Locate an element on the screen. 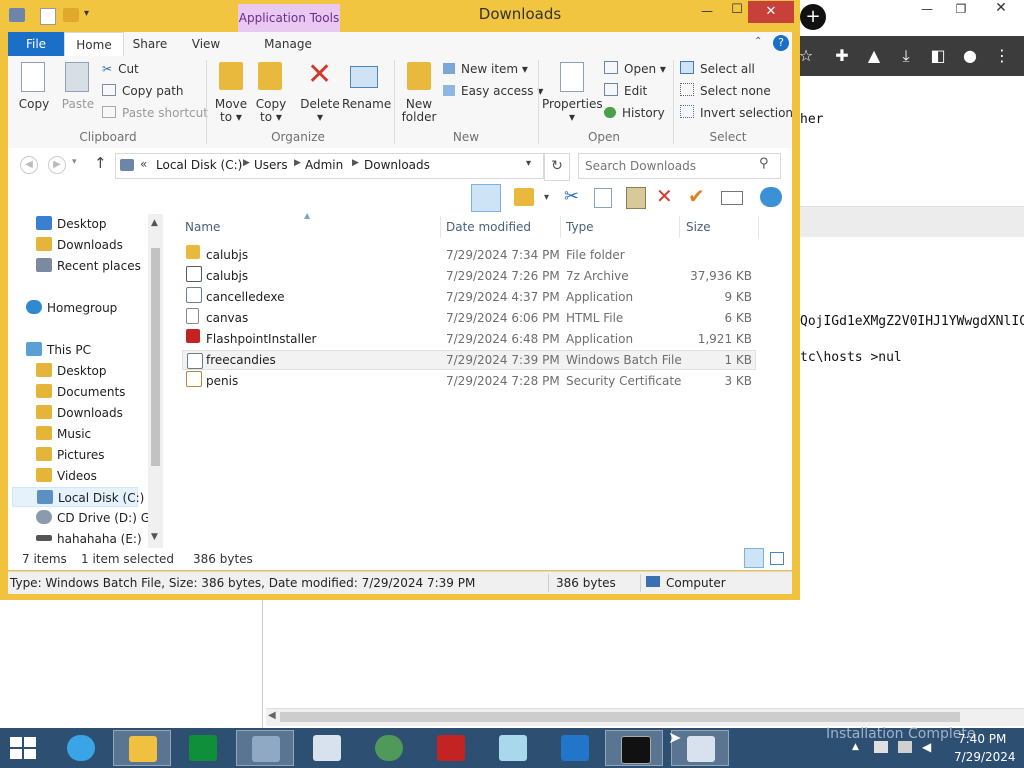 The height and width of the screenshot is (768, 1024). explorer-app-icon is located at coordinates (17, 15).